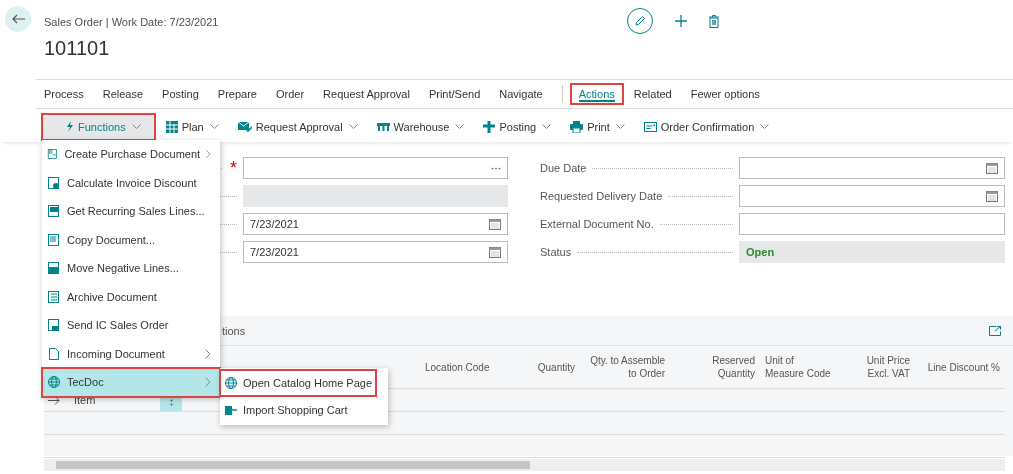 Image resolution: width=1013 pixels, height=474 pixels. Describe the element at coordinates (366, 94) in the screenshot. I see `tab: Request Approval` at that location.